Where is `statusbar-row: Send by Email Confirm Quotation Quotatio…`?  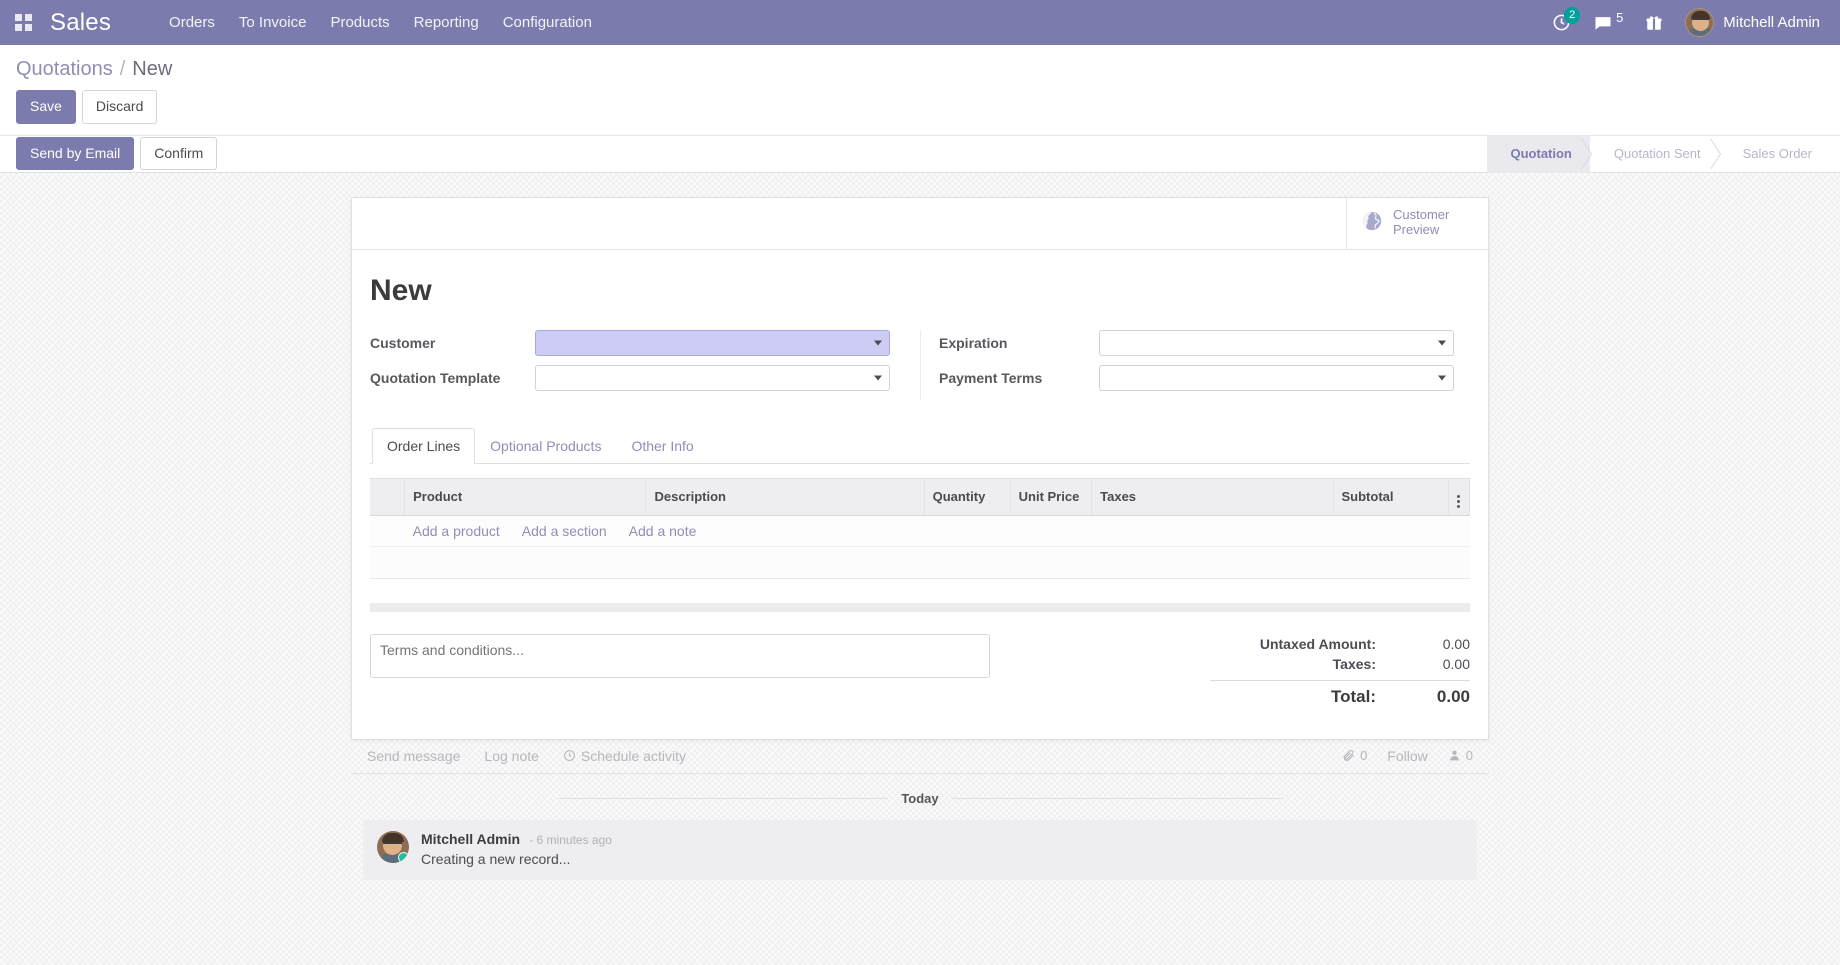
statusbar-row: Send by Email Confirm Quotation Quotatio… is located at coordinates (920, 154).